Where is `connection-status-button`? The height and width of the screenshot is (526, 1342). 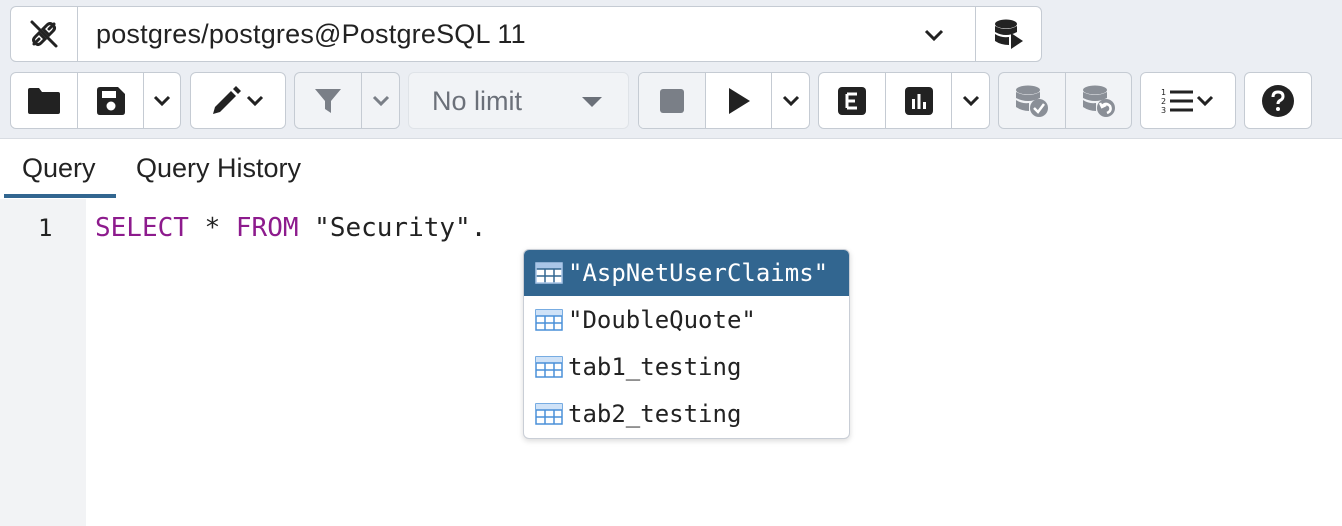
connection-status-button is located at coordinates (44, 34).